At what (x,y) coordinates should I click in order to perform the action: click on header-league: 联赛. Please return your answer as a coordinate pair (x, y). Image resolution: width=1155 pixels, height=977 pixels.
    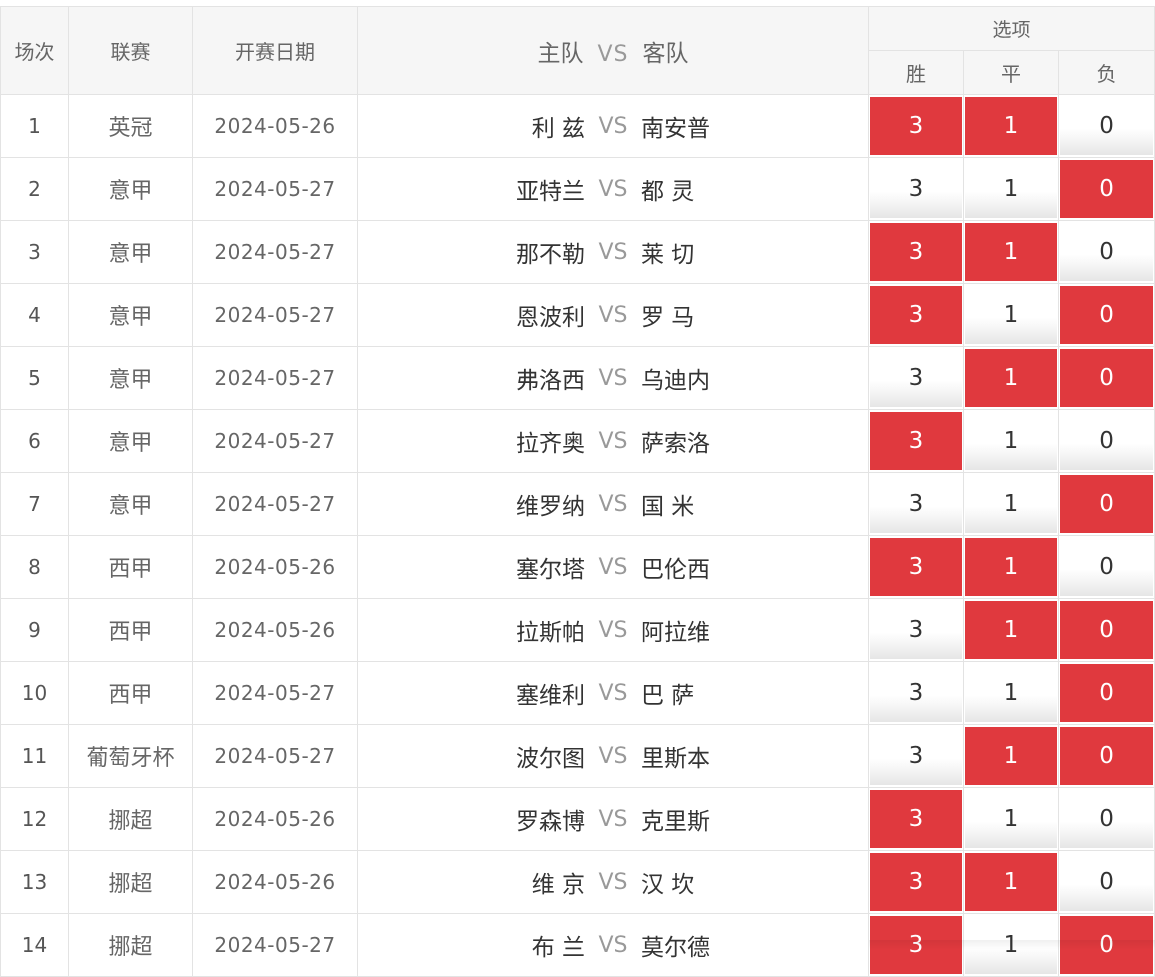
    Looking at the image, I should click on (130, 50).